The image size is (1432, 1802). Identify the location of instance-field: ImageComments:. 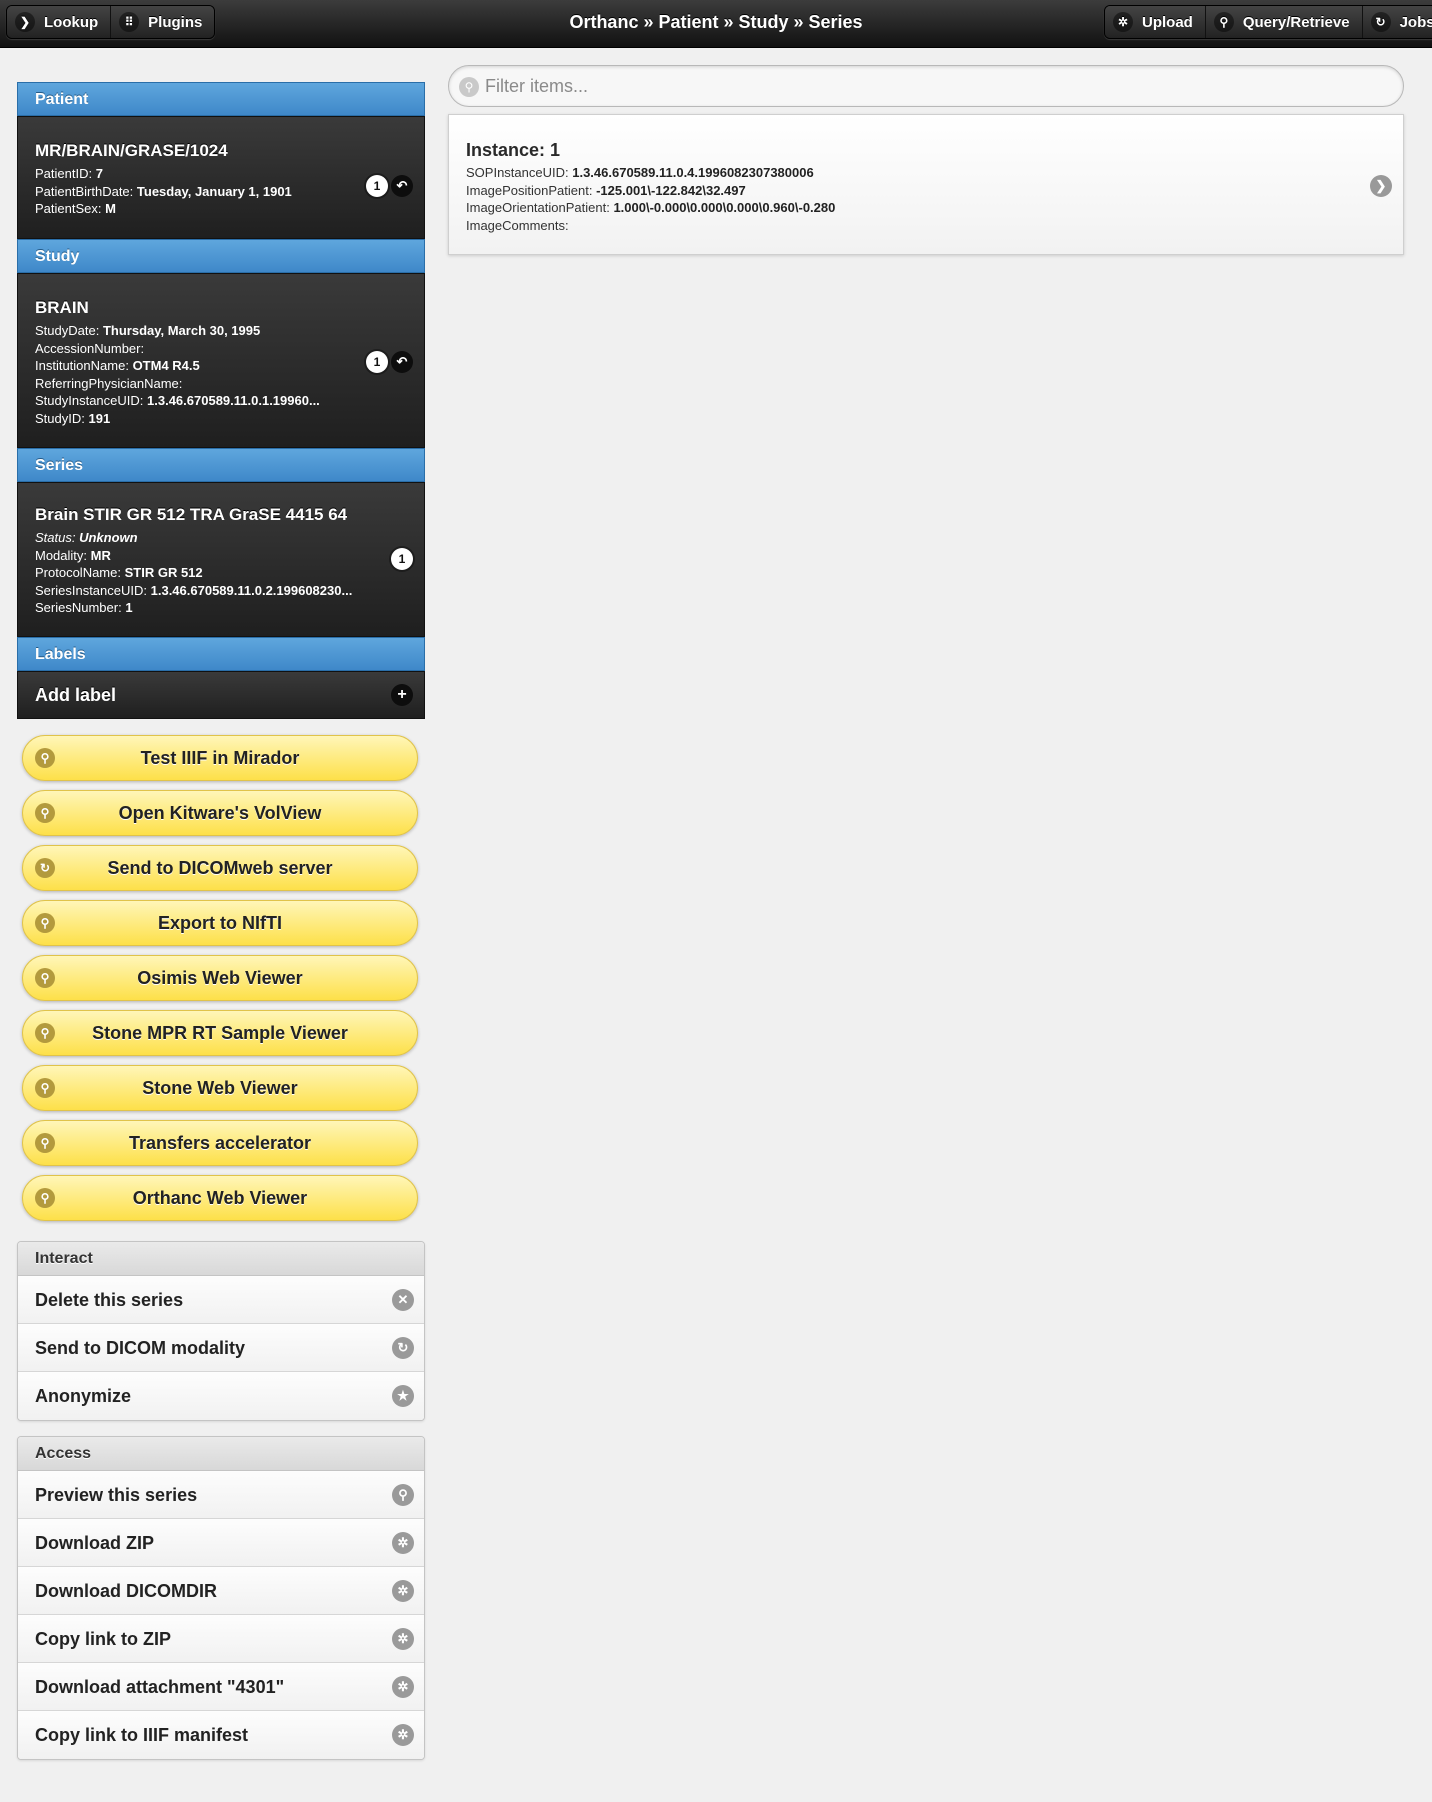
(517, 225).